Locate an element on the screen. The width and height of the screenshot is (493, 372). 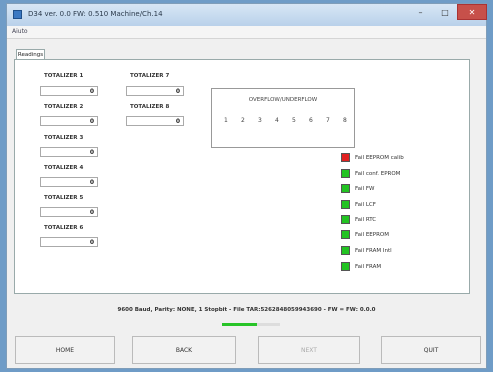
totalizer-6-field: 0 is located at coordinates (69, 242).